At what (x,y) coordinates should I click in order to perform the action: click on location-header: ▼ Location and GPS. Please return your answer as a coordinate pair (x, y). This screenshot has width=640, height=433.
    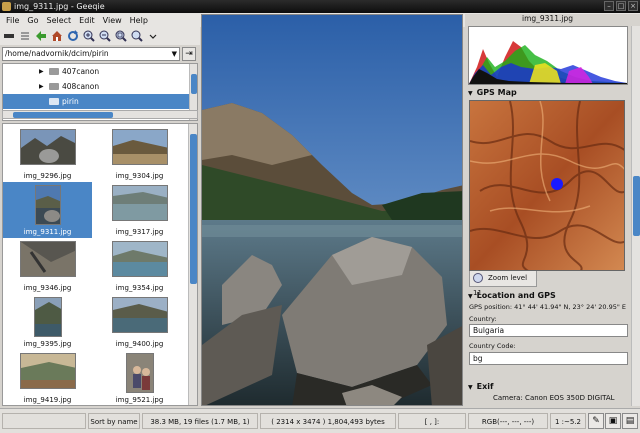
    Looking at the image, I should click on (512, 295).